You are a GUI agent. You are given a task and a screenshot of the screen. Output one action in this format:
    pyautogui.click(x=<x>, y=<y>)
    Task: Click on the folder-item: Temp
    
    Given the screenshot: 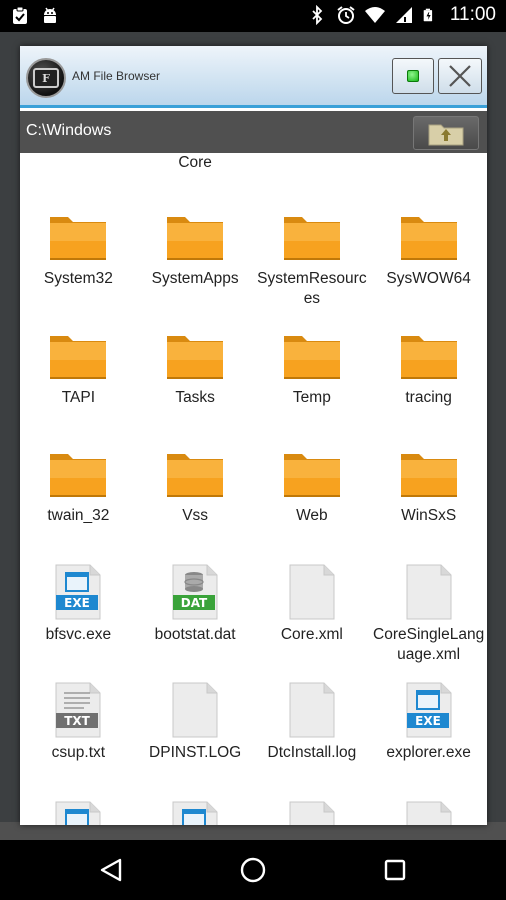 What is the action you would take?
    pyautogui.click(x=312, y=353)
    